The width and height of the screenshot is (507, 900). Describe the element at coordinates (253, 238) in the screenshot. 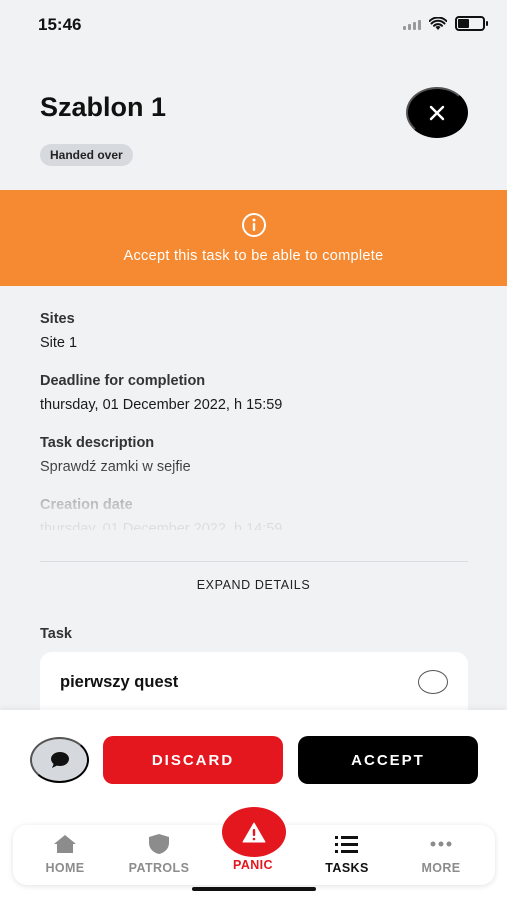

I see `accept-required-banner: Accept this task to be able to complete` at that location.